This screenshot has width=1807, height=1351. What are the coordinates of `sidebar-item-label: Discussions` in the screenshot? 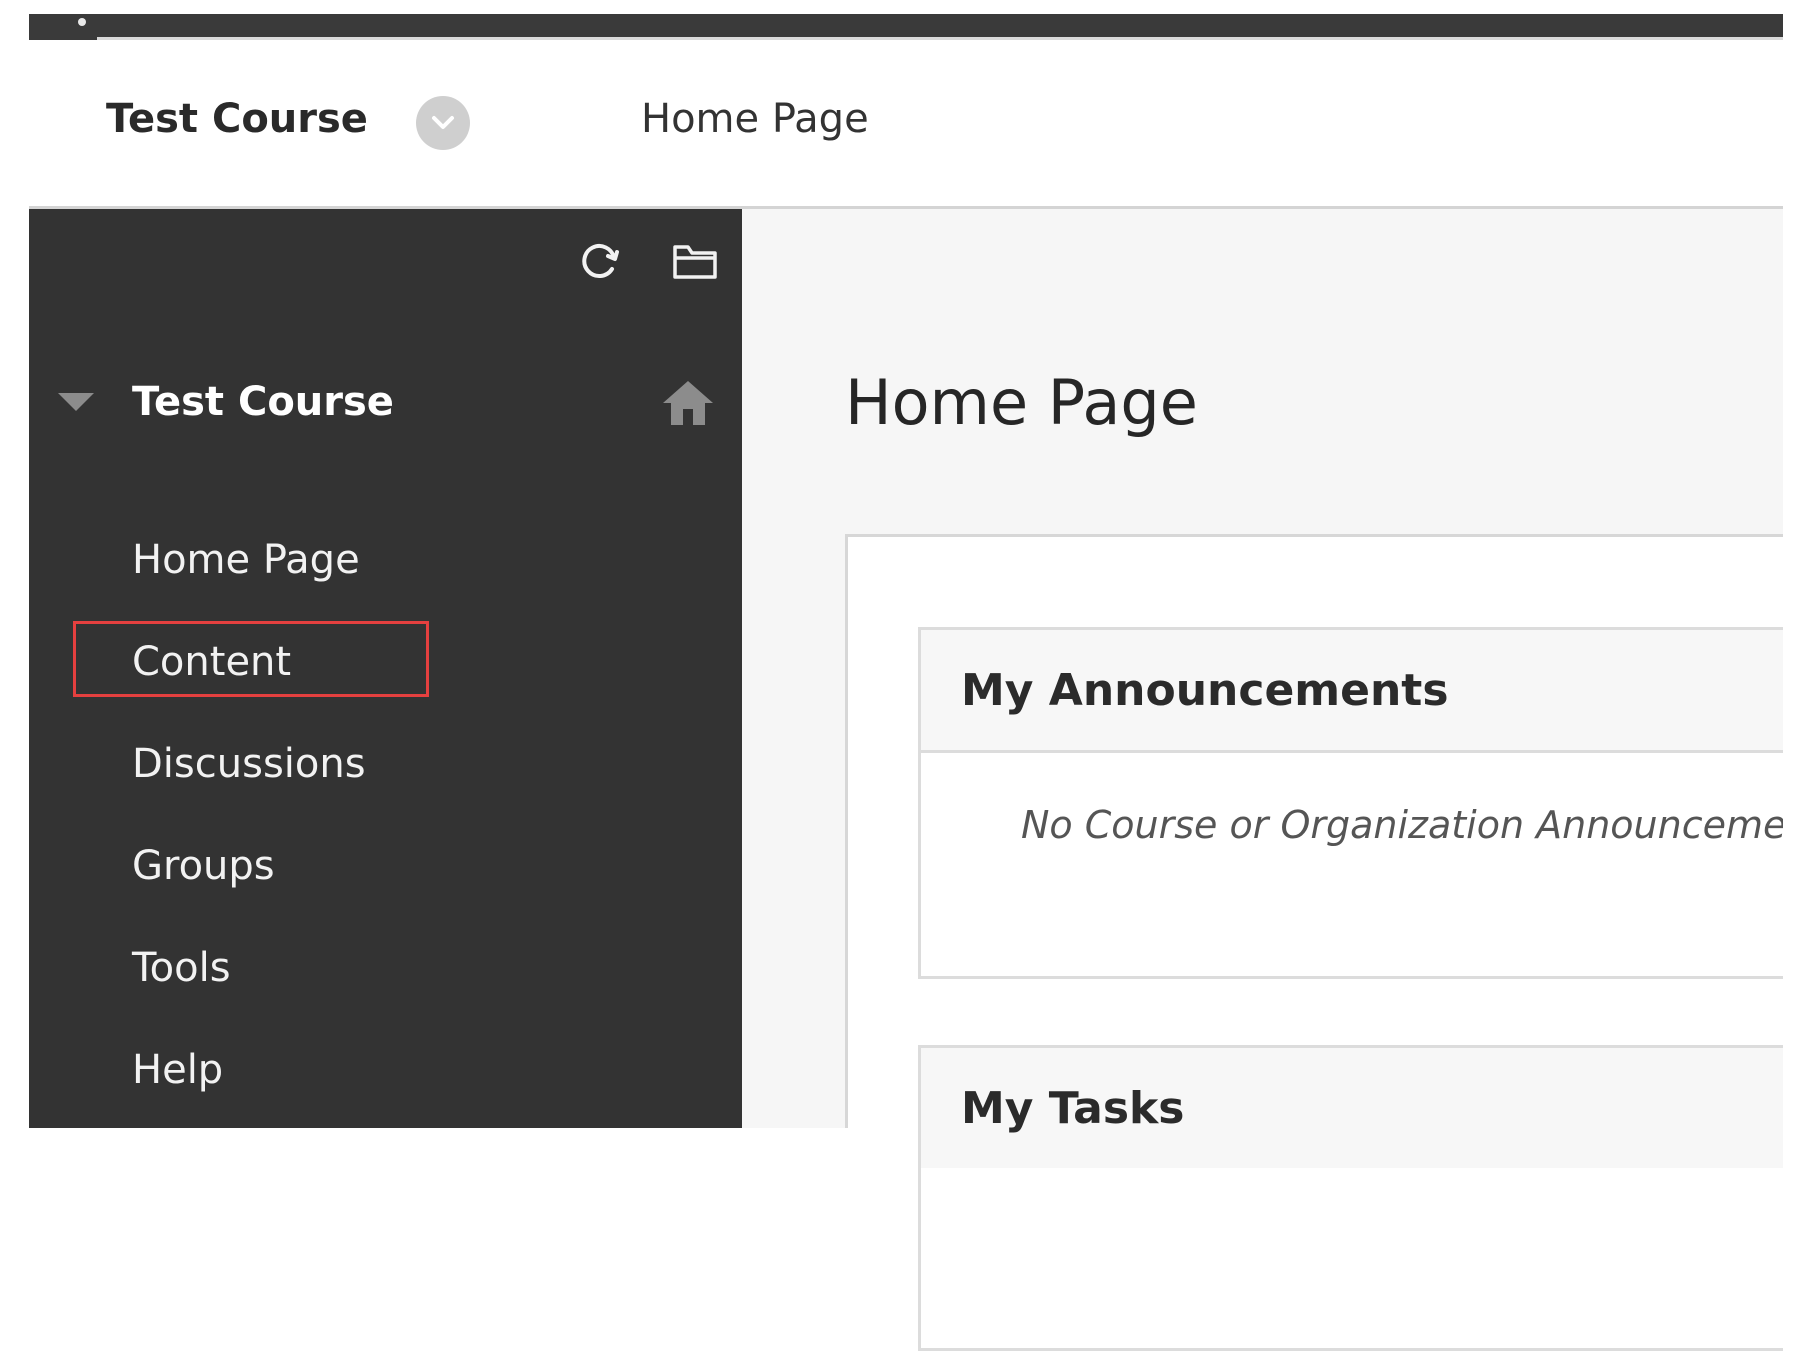 It's located at (249, 764).